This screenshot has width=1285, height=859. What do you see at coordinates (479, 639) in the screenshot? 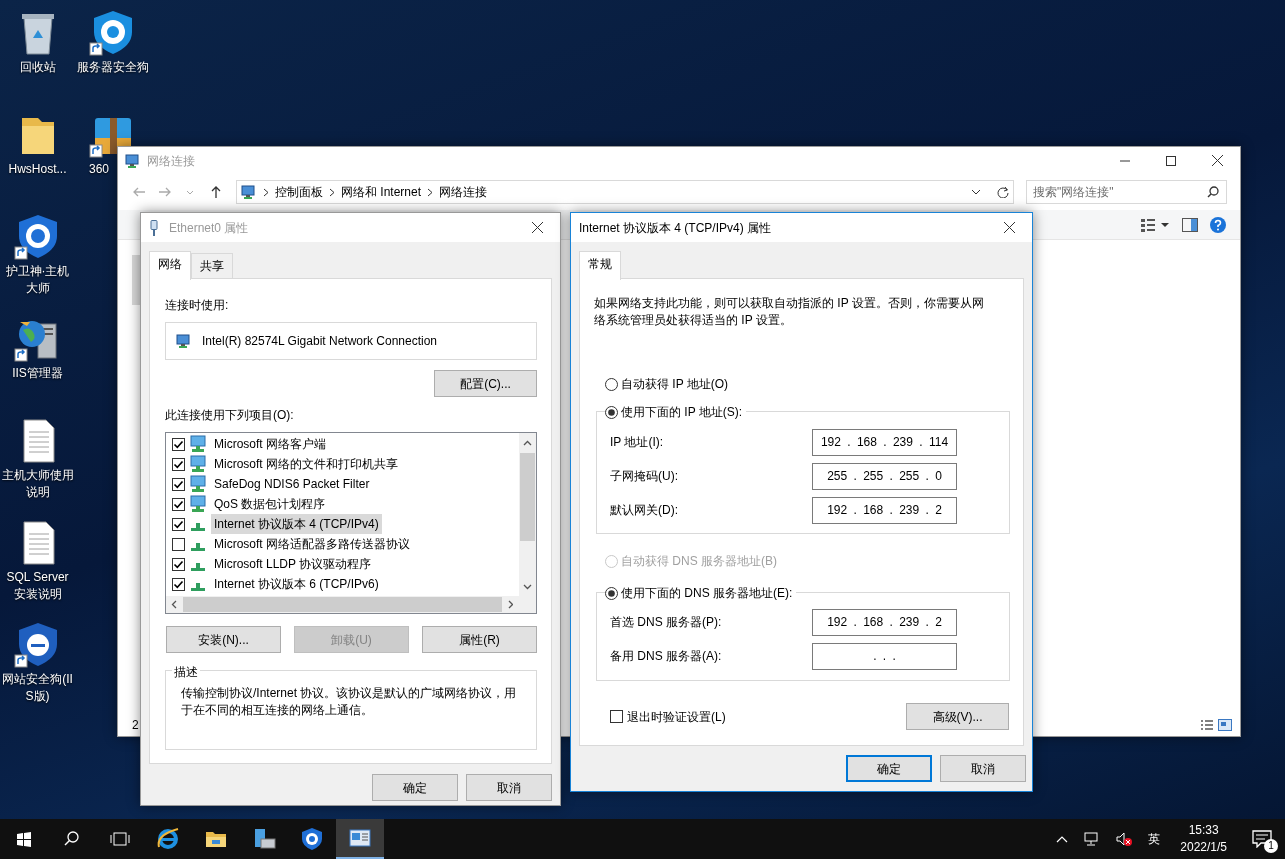
I see `action-button: 属性(R)` at bounding box center [479, 639].